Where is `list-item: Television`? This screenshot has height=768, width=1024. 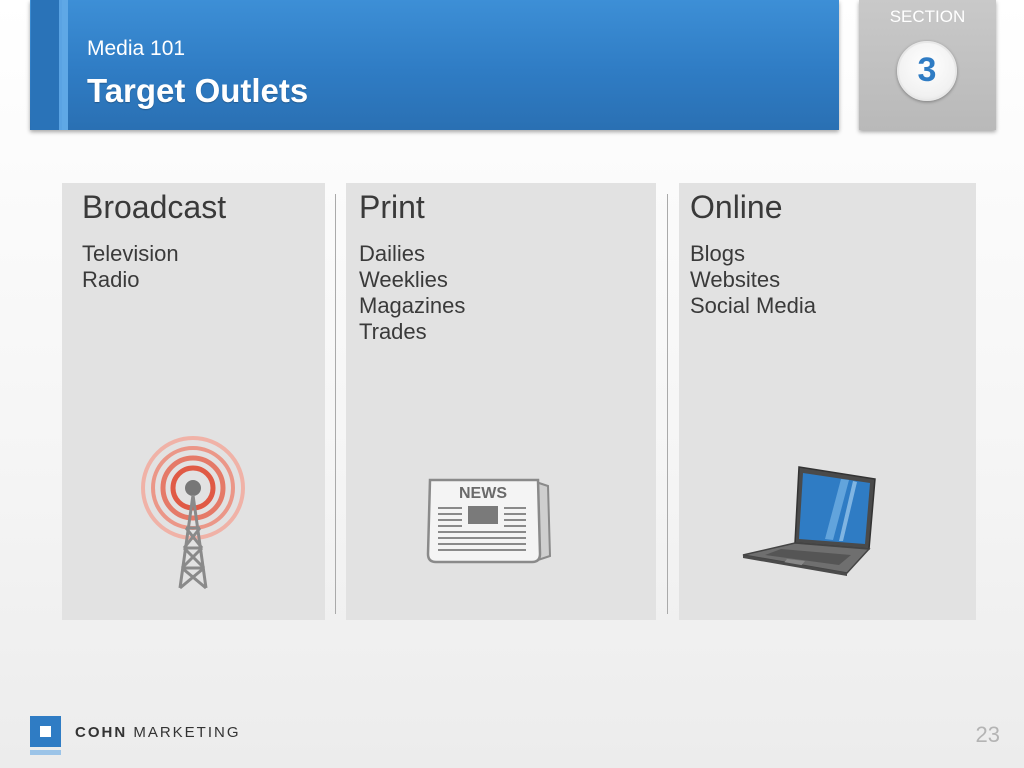
list-item: Television is located at coordinates (130, 253).